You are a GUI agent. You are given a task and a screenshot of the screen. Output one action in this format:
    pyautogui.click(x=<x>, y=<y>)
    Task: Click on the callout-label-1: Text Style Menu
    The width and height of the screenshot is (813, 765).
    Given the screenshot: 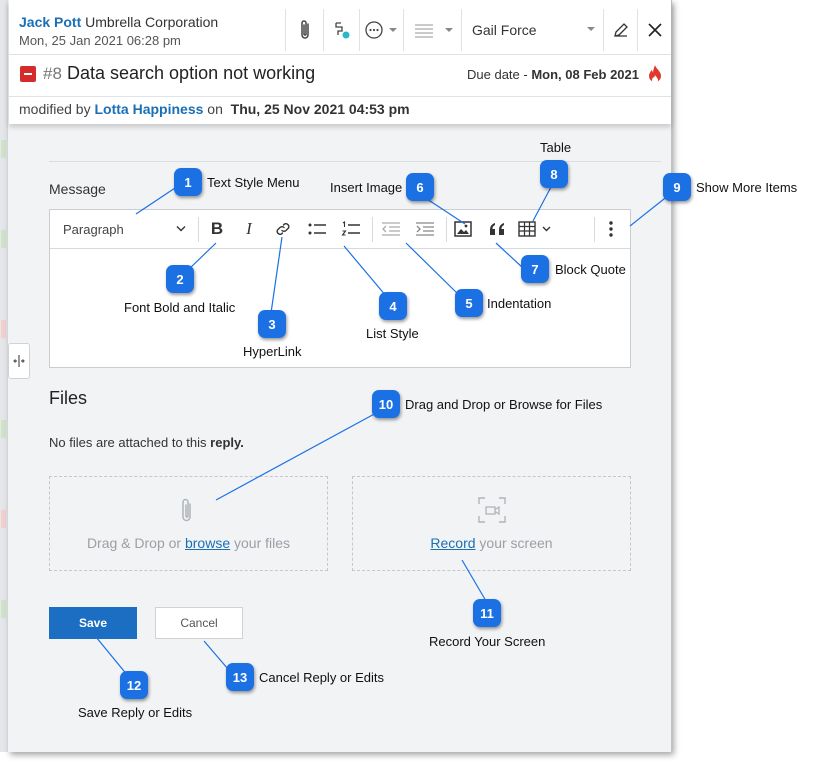 What is the action you would take?
    pyautogui.click(x=253, y=182)
    